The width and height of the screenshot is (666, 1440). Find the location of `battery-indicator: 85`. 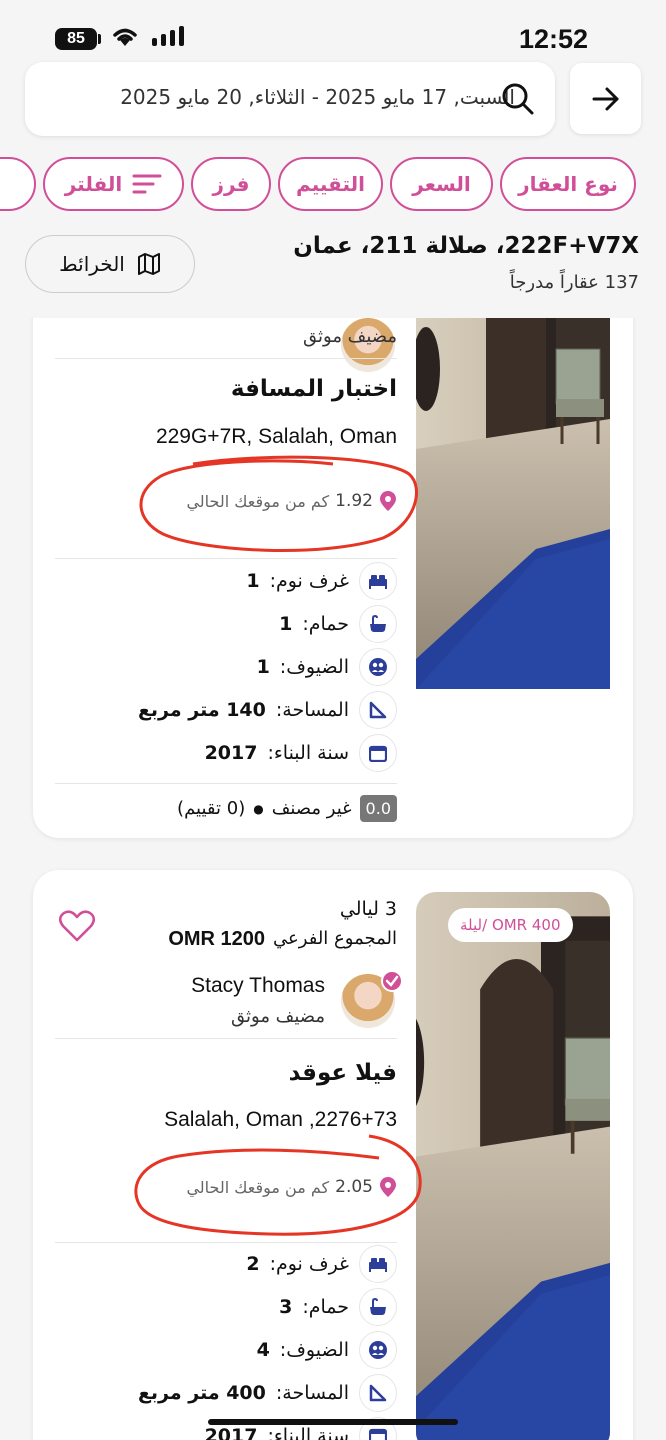

battery-indicator: 85 is located at coordinates (76, 39).